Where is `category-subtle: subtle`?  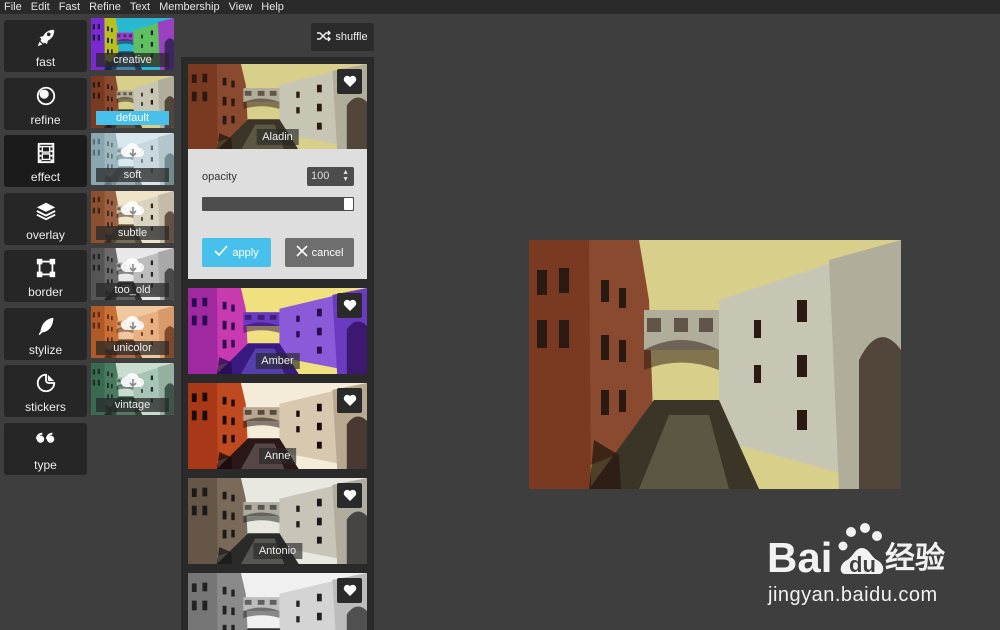
category-subtle: subtle is located at coordinates (132, 216).